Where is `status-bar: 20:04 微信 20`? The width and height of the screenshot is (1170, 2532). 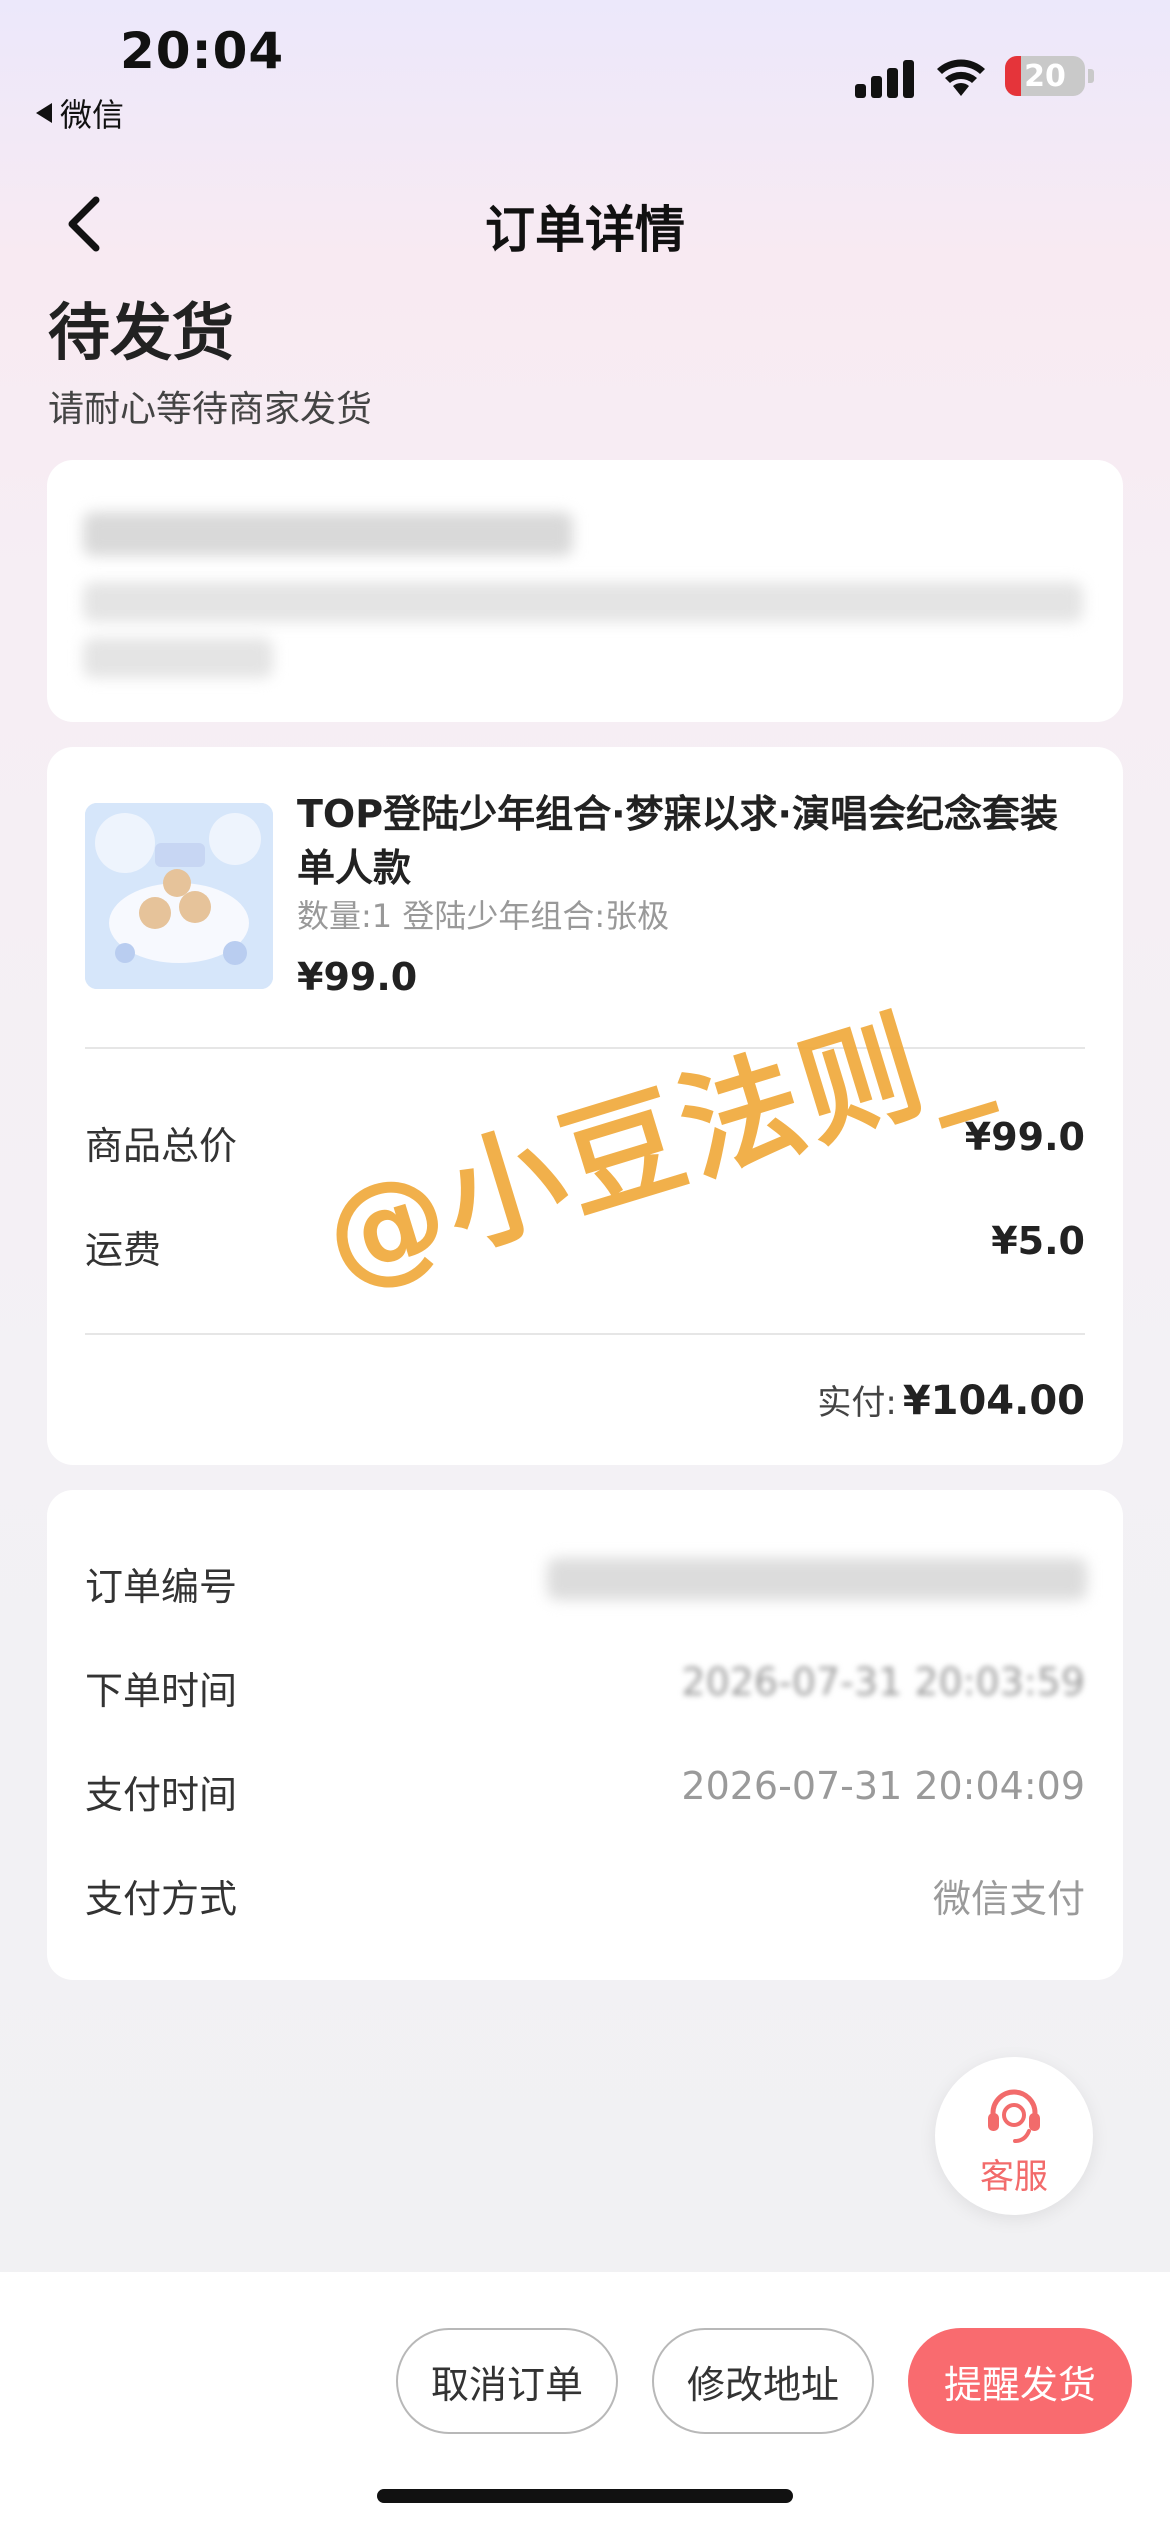
status-bar: 20:04 微信 20 is located at coordinates (585, 70).